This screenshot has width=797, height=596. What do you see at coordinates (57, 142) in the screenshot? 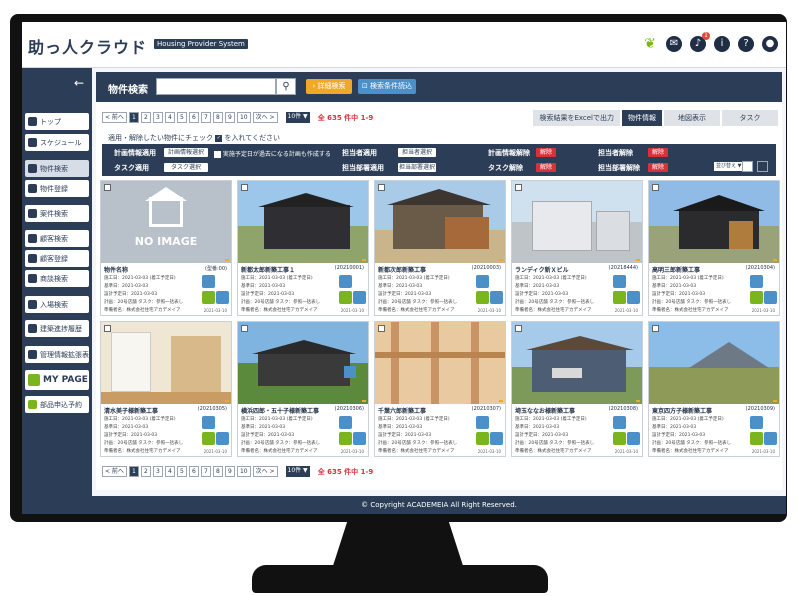
I see `sidebar-item-schedule: スケジュール` at bounding box center [57, 142].